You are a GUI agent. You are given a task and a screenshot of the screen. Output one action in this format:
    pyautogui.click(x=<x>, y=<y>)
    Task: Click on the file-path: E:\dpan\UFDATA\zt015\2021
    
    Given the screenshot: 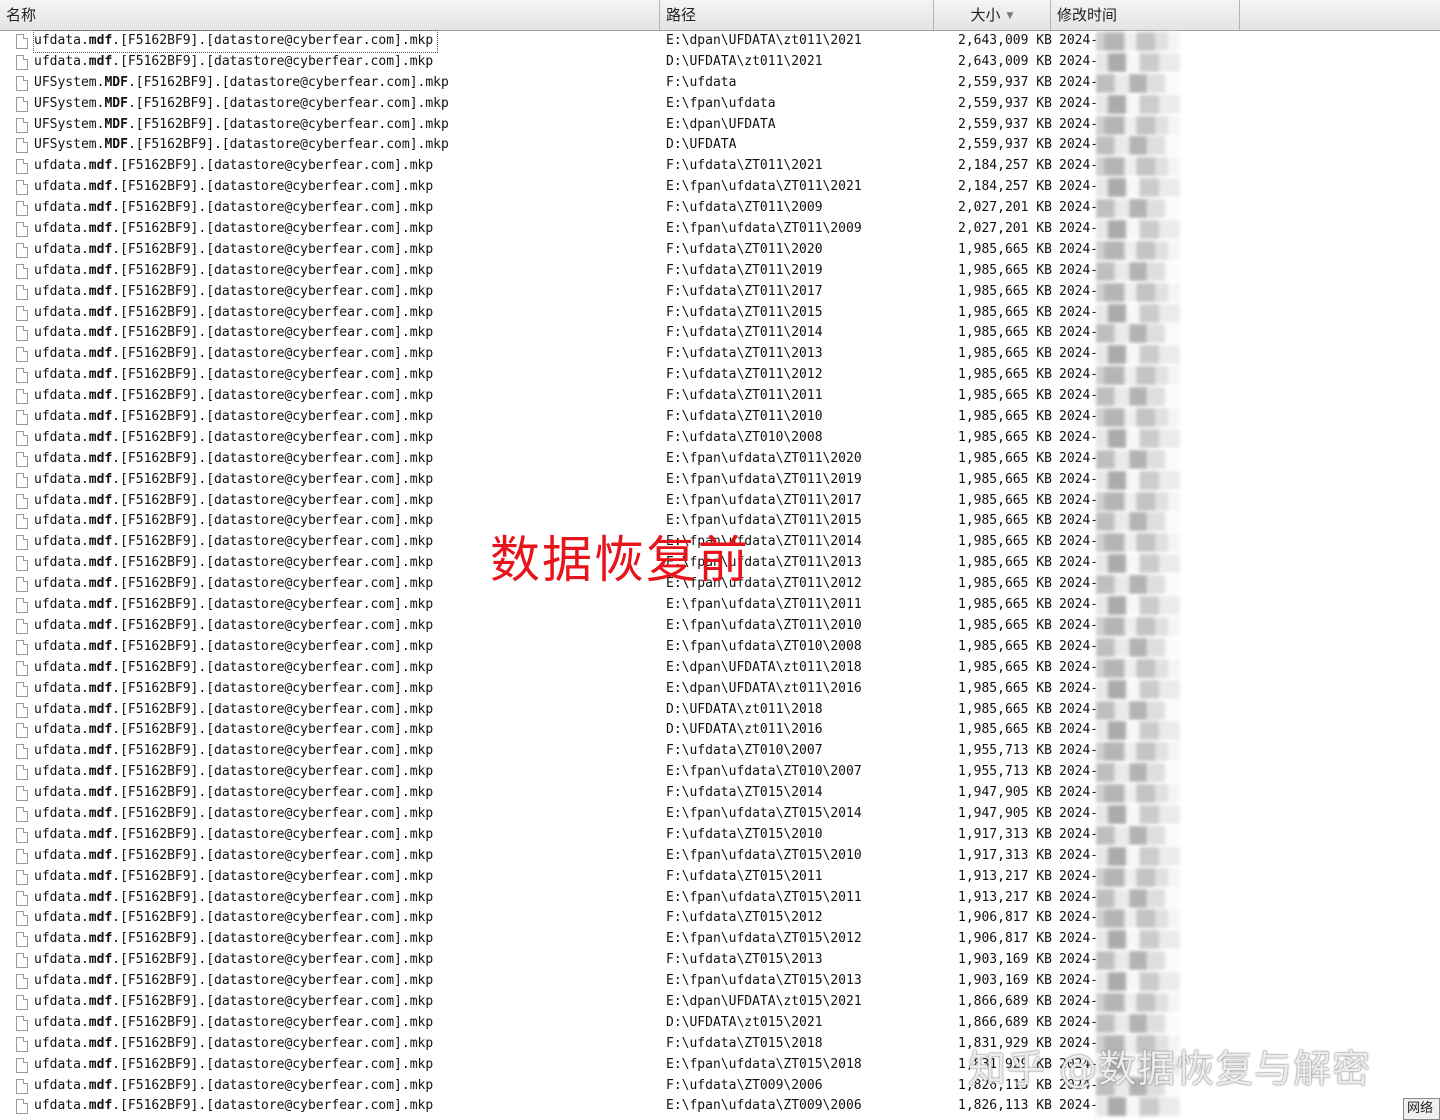 What is the action you would take?
    pyautogui.click(x=764, y=1001)
    